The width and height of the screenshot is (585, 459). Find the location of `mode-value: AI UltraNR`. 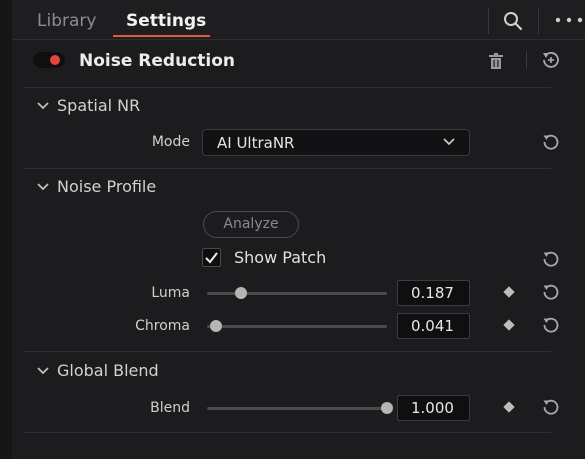

mode-value: AI UltraNR is located at coordinates (256, 143).